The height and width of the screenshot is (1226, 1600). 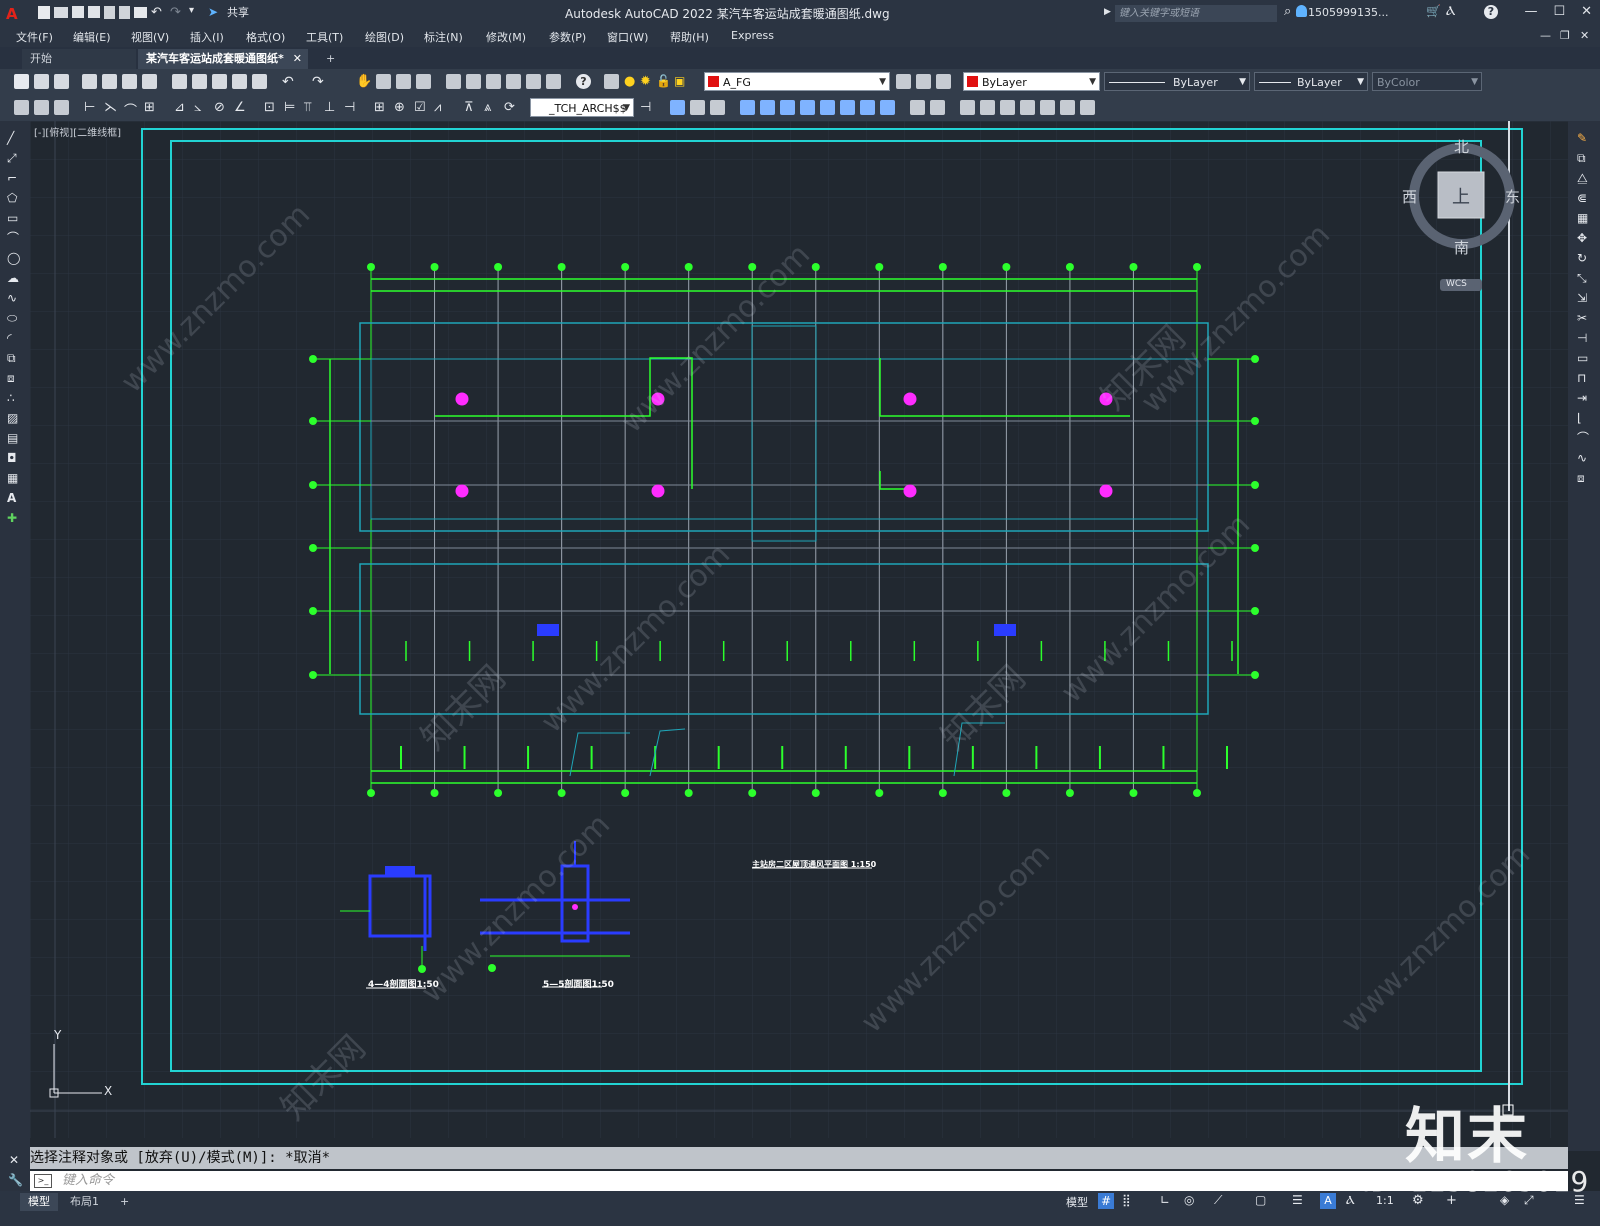 I want to click on sheet-set-icon, so click(x=513, y=81).